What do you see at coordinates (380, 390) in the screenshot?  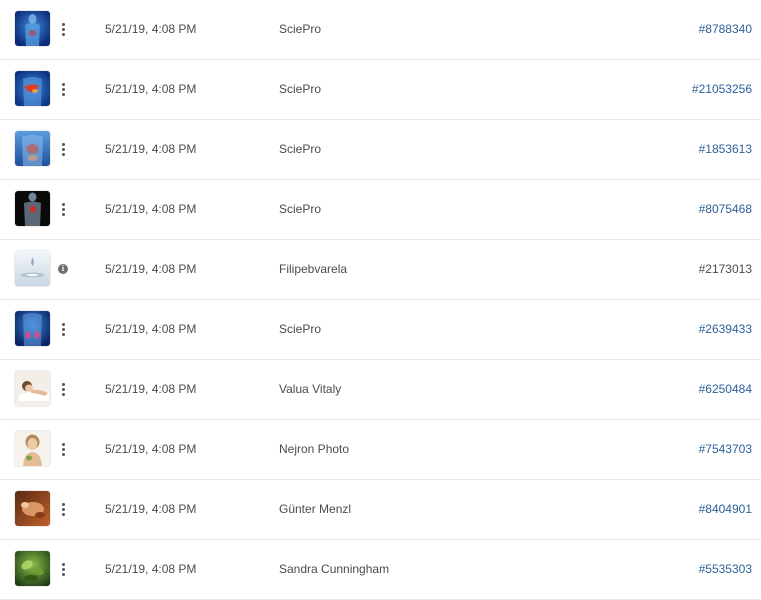 I see `list-item: 5/21/19, 4:08 PM Valua Vitaly #6250484` at bounding box center [380, 390].